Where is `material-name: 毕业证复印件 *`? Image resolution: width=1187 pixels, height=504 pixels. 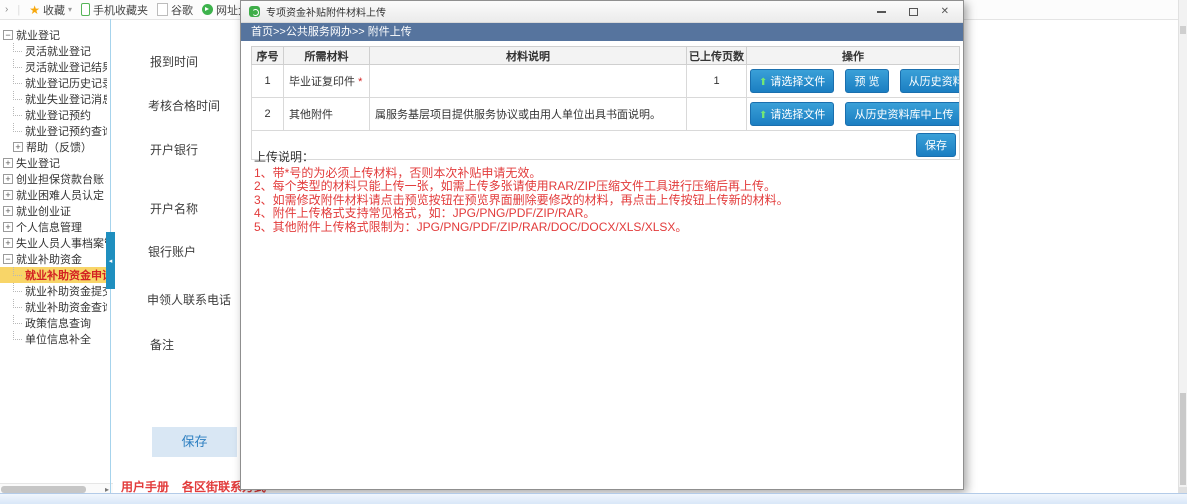 material-name: 毕业证复印件 * is located at coordinates (326, 81).